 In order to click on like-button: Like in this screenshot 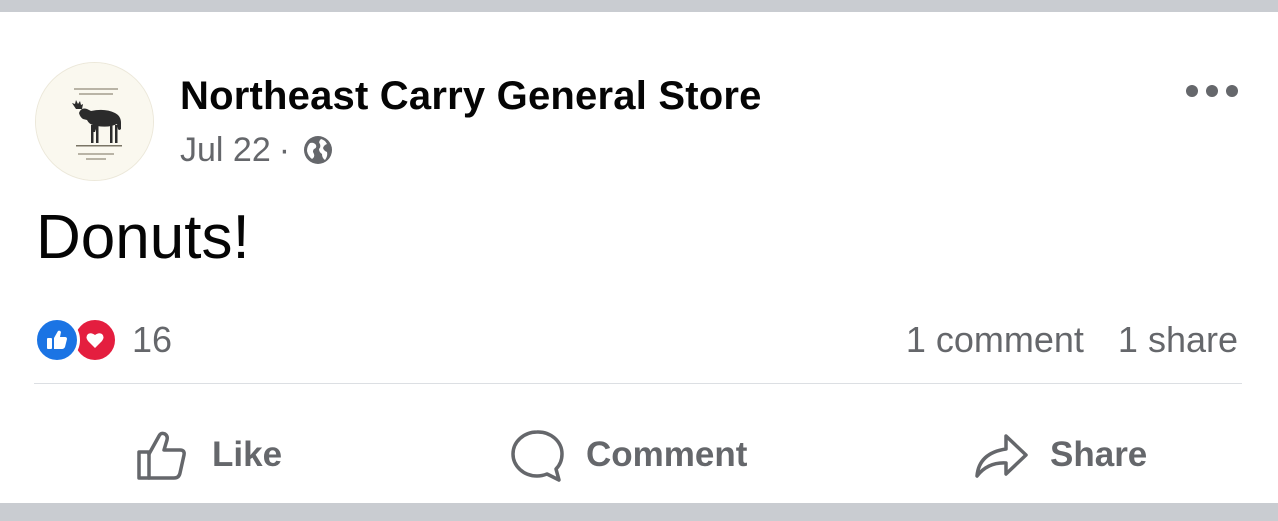, I will do `click(208, 455)`.